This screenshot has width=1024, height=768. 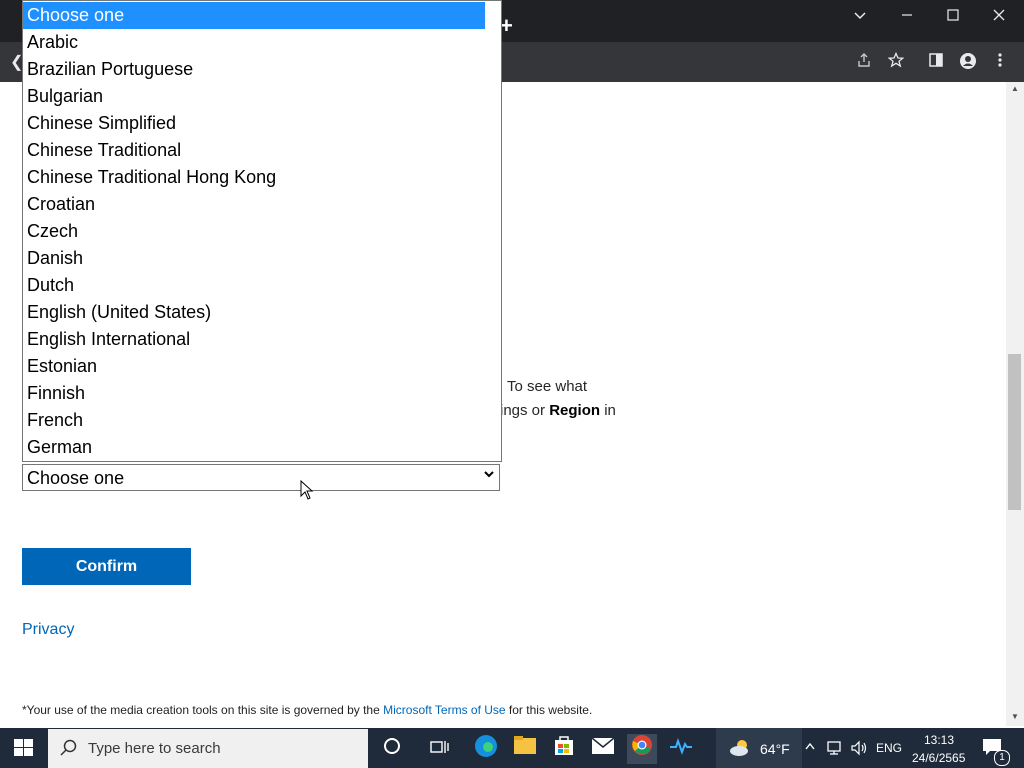 What do you see at coordinates (1014, 432) in the screenshot?
I see `page-scrollbar-thumb` at bounding box center [1014, 432].